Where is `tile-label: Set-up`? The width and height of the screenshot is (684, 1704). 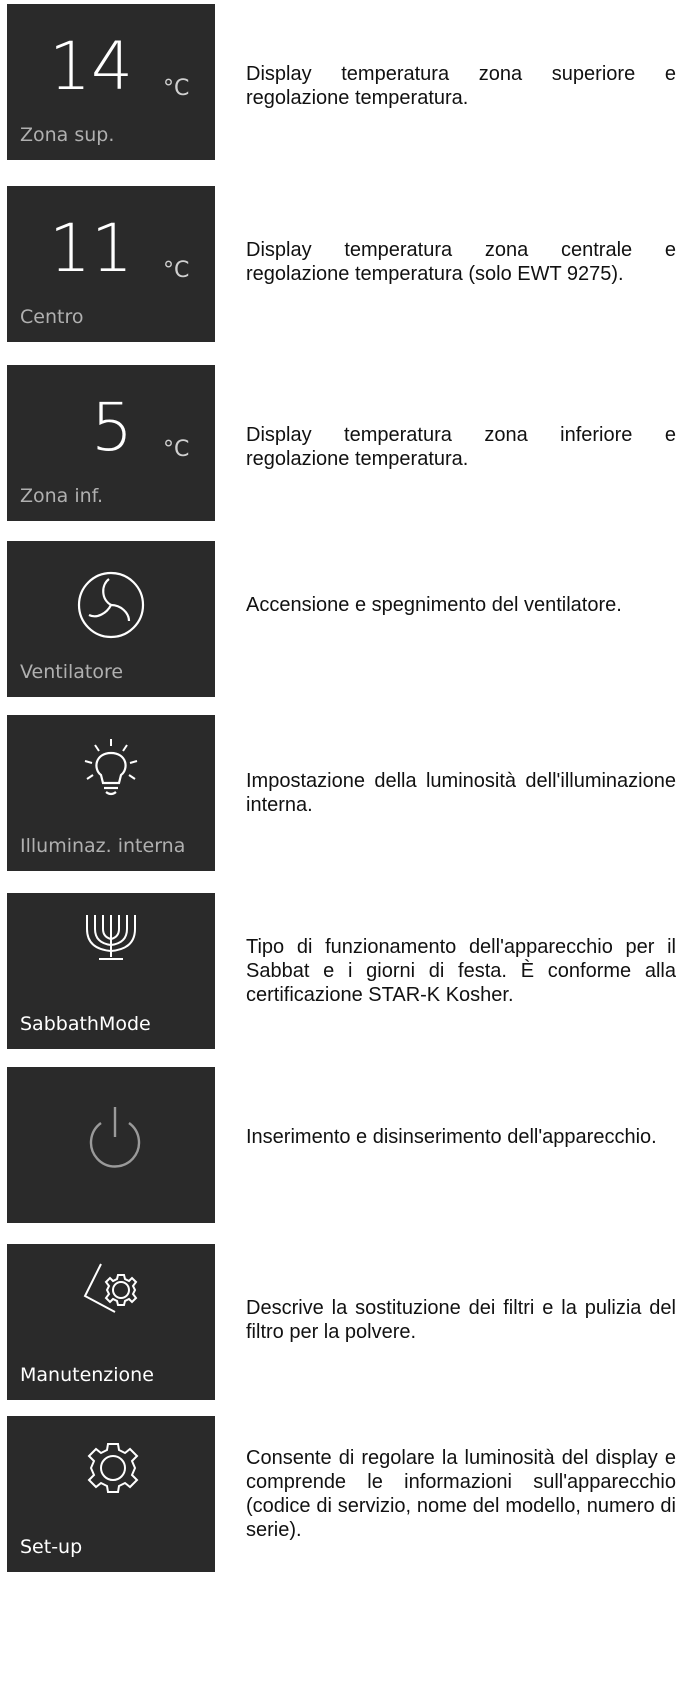 tile-label: Set-up is located at coordinates (51, 1547).